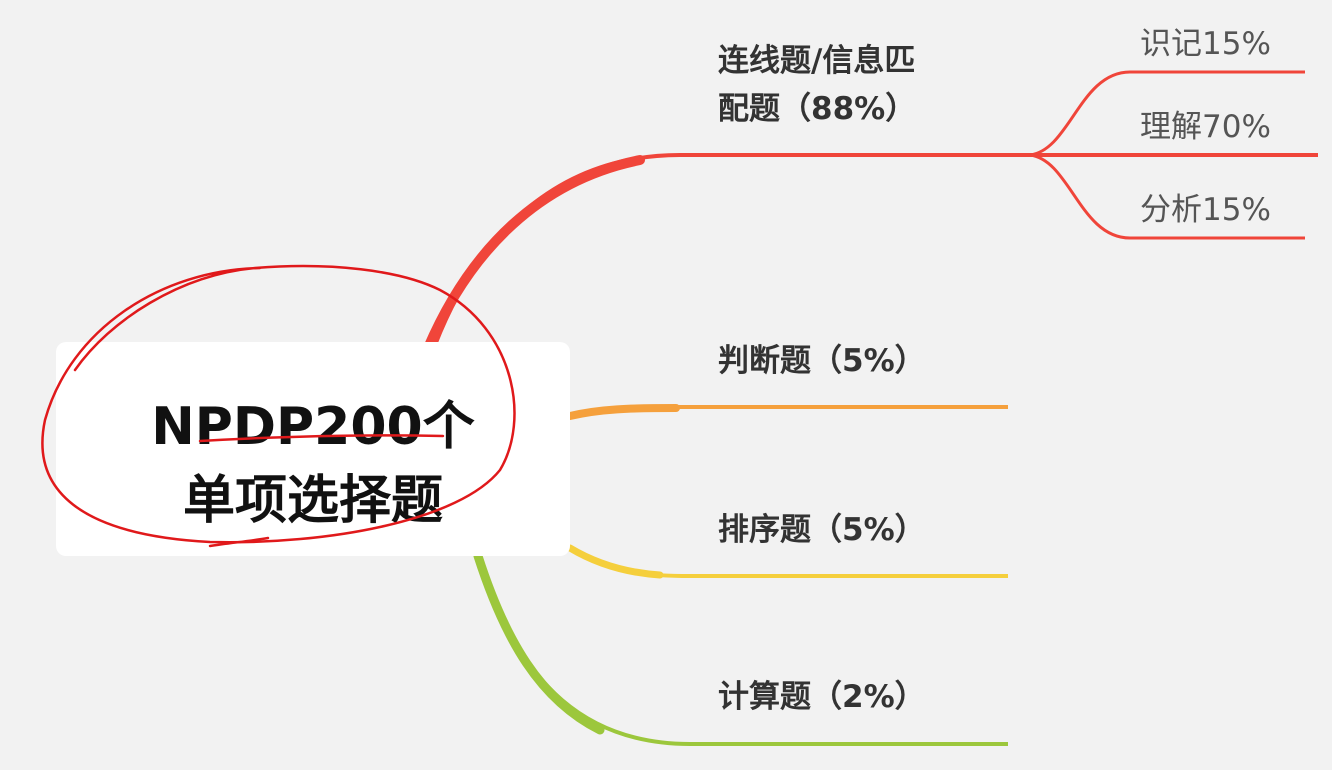 Image resolution: width=1332 pixels, height=770 pixels. What do you see at coordinates (313, 427) in the screenshot?
I see `root-title-line1: NPDP200个` at bounding box center [313, 427].